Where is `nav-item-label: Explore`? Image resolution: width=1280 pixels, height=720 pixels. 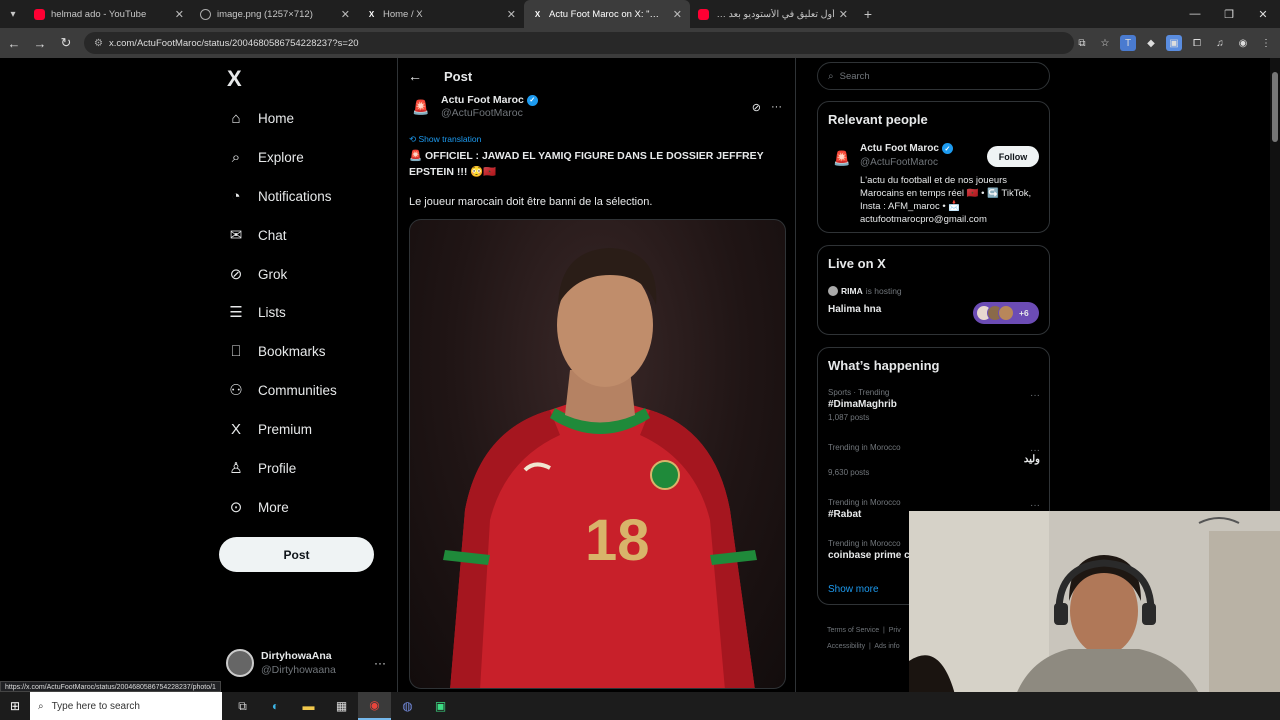 nav-item-label: Explore is located at coordinates (281, 157).